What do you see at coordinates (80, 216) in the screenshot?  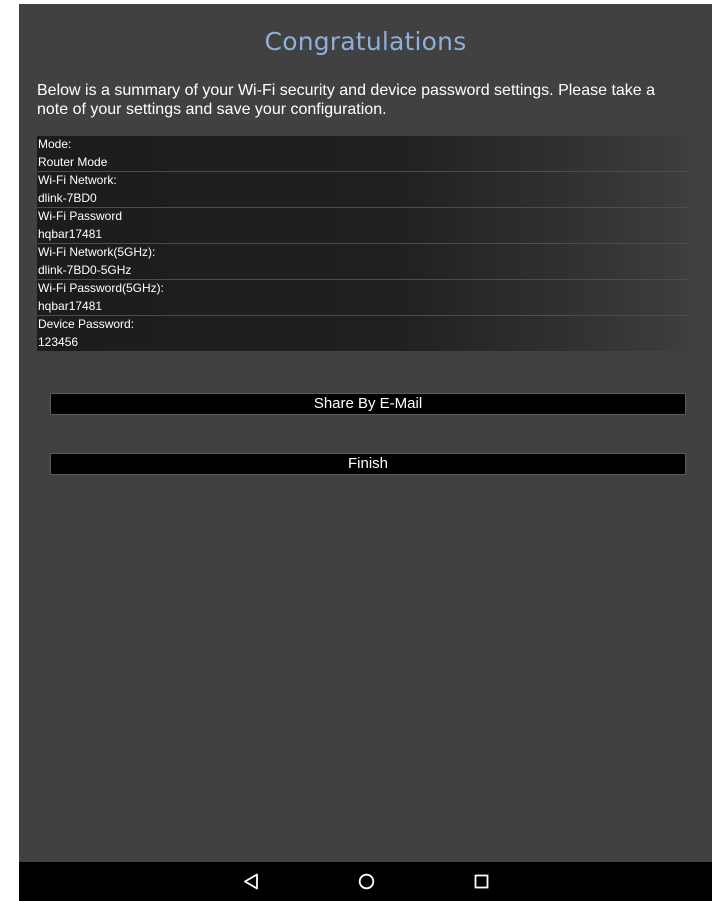 I see `setting-label: Wi-Fi Password` at bounding box center [80, 216].